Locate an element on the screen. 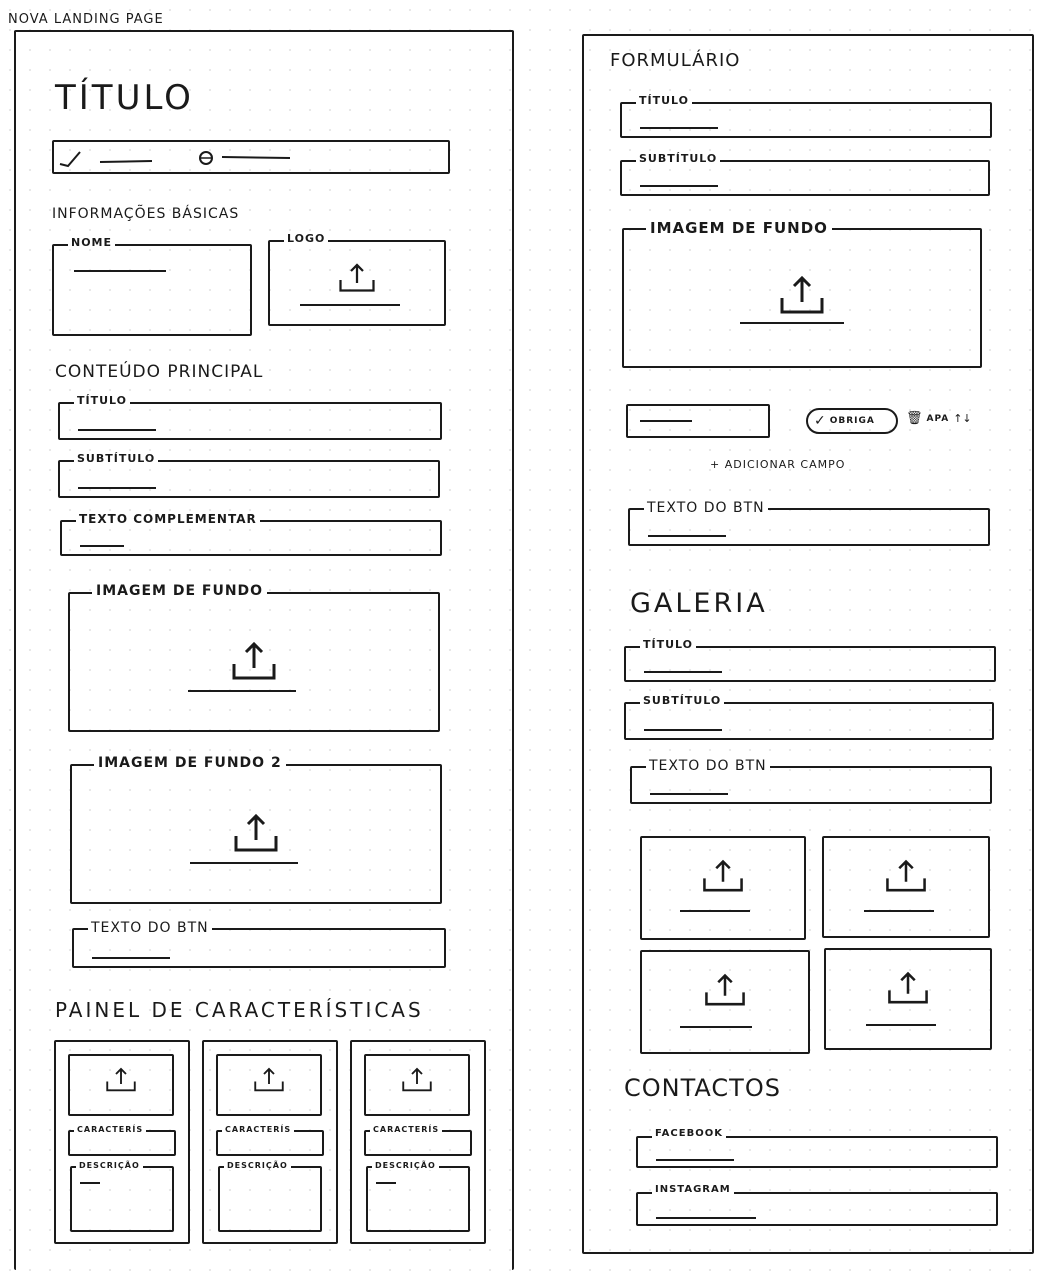 This screenshot has height=1271, width=1049. logo-upload: LOGO is located at coordinates (357, 279).